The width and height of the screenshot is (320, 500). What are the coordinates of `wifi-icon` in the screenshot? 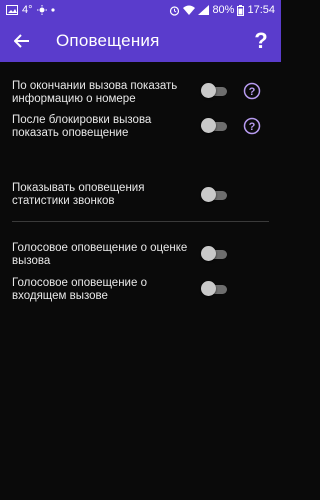 It's located at (189, 10).